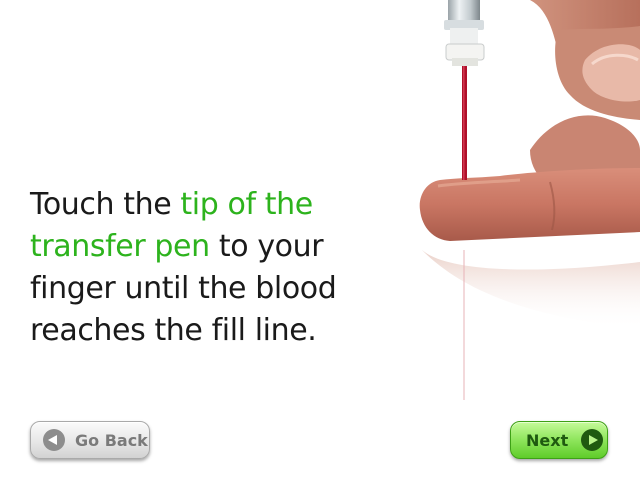 The height and width of the screenshot is (480, 640). What do you see at coordinates (111, 440) in the screenshot?
I see `go-back-label: Go Back` at bounding box center [111, 440].